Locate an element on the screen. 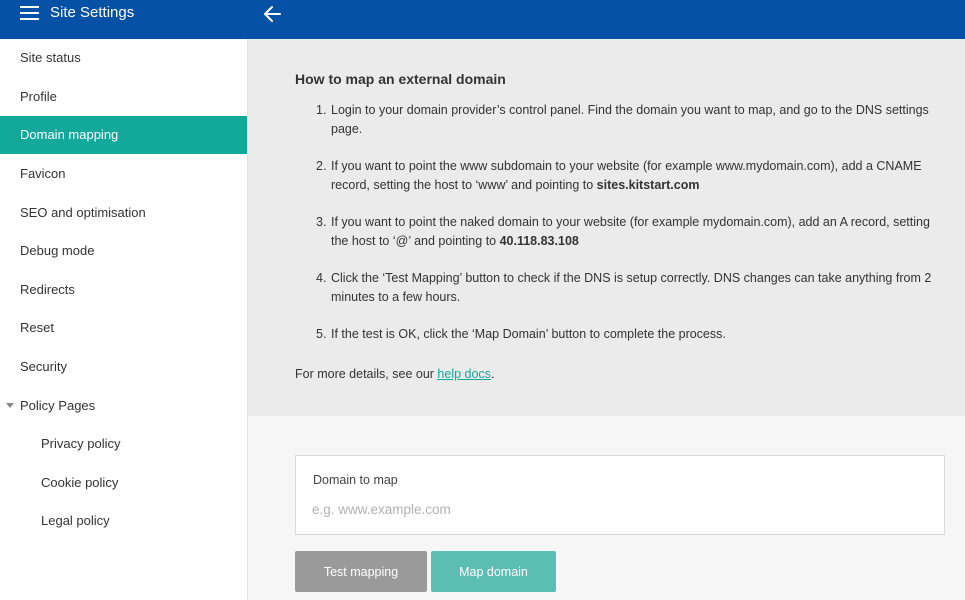  sidebar-item-seo: SEO and optimisation is located at coordinates (123, 213).